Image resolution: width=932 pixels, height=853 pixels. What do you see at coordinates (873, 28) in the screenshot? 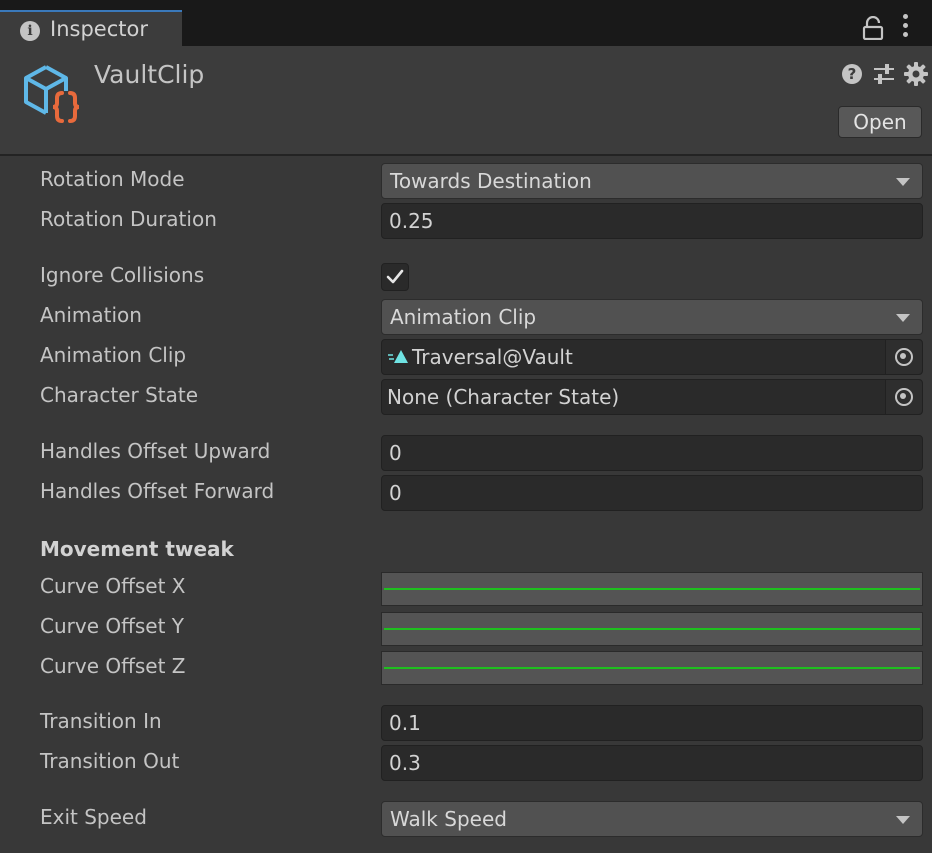
I see `lock-icon` at bounding box center [873, 28].